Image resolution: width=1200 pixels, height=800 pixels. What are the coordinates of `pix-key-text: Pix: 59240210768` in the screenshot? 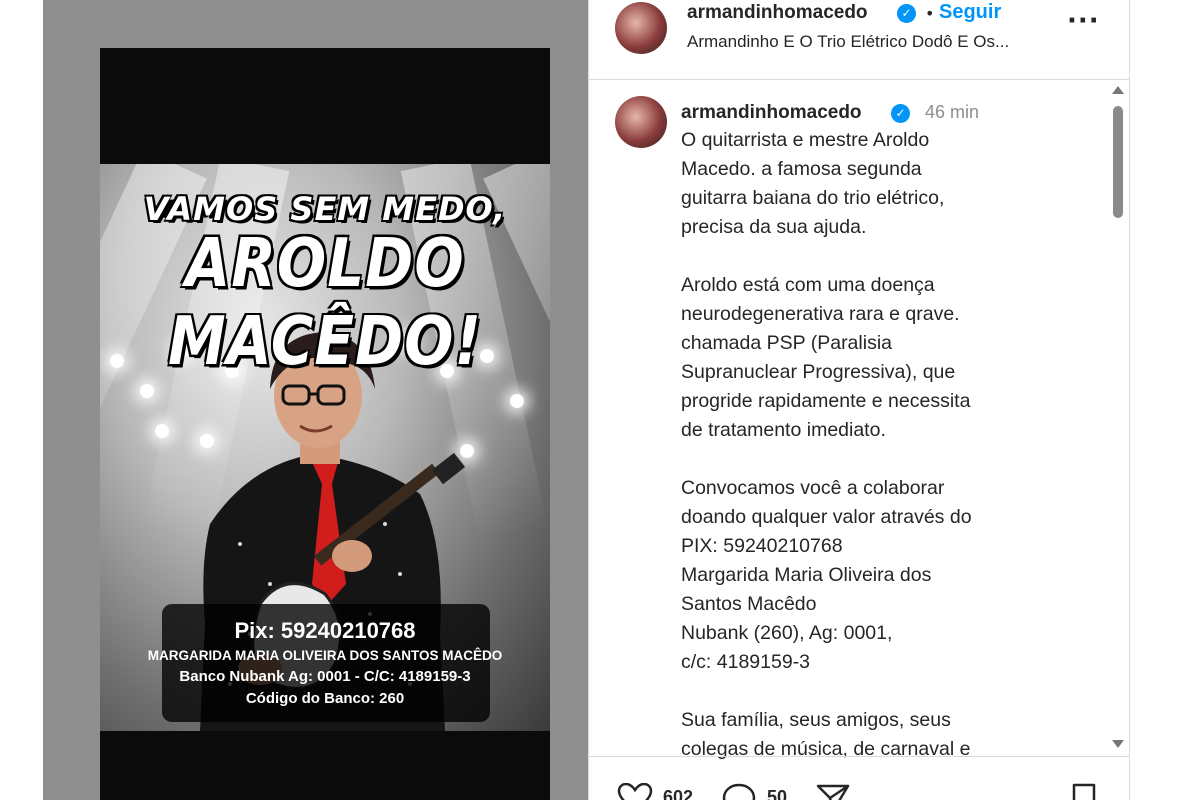 It's located at (325, 630).